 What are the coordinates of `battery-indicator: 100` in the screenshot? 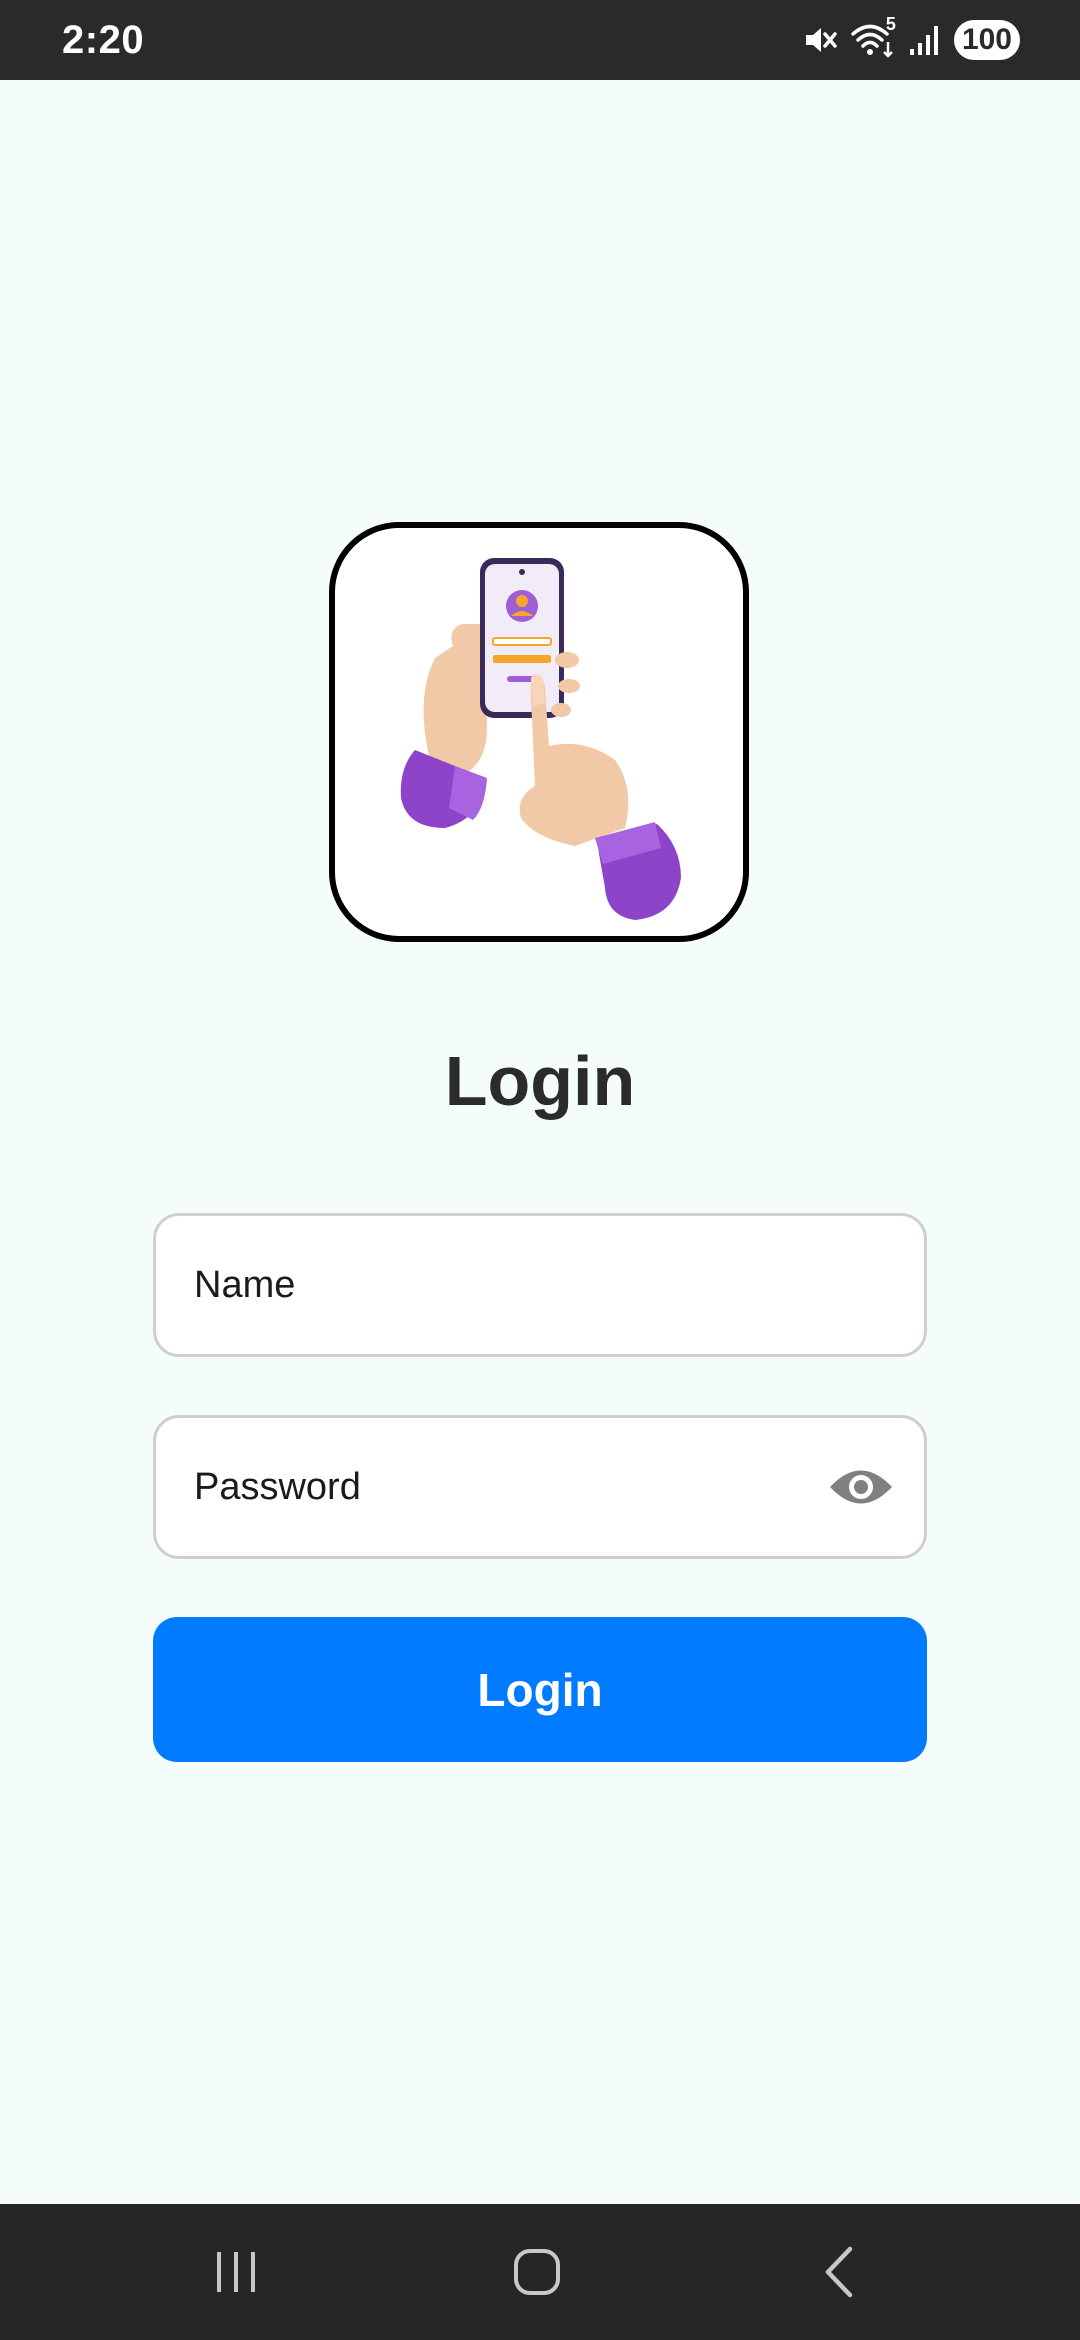 It's located at (986, 40).